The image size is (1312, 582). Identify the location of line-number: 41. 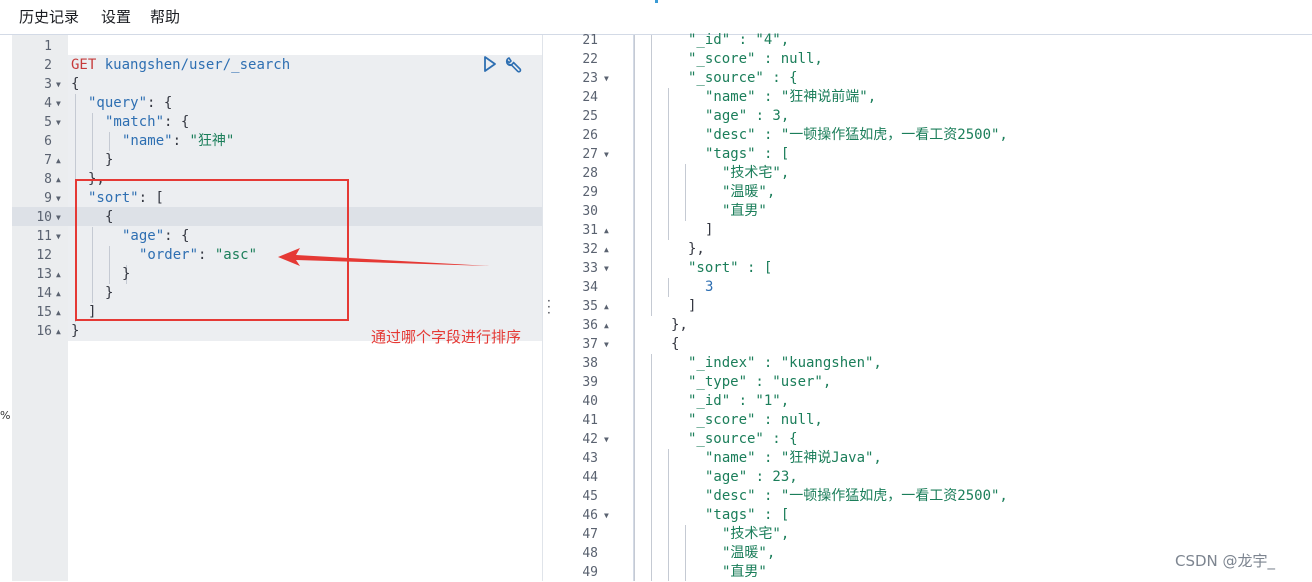
(590, 420).